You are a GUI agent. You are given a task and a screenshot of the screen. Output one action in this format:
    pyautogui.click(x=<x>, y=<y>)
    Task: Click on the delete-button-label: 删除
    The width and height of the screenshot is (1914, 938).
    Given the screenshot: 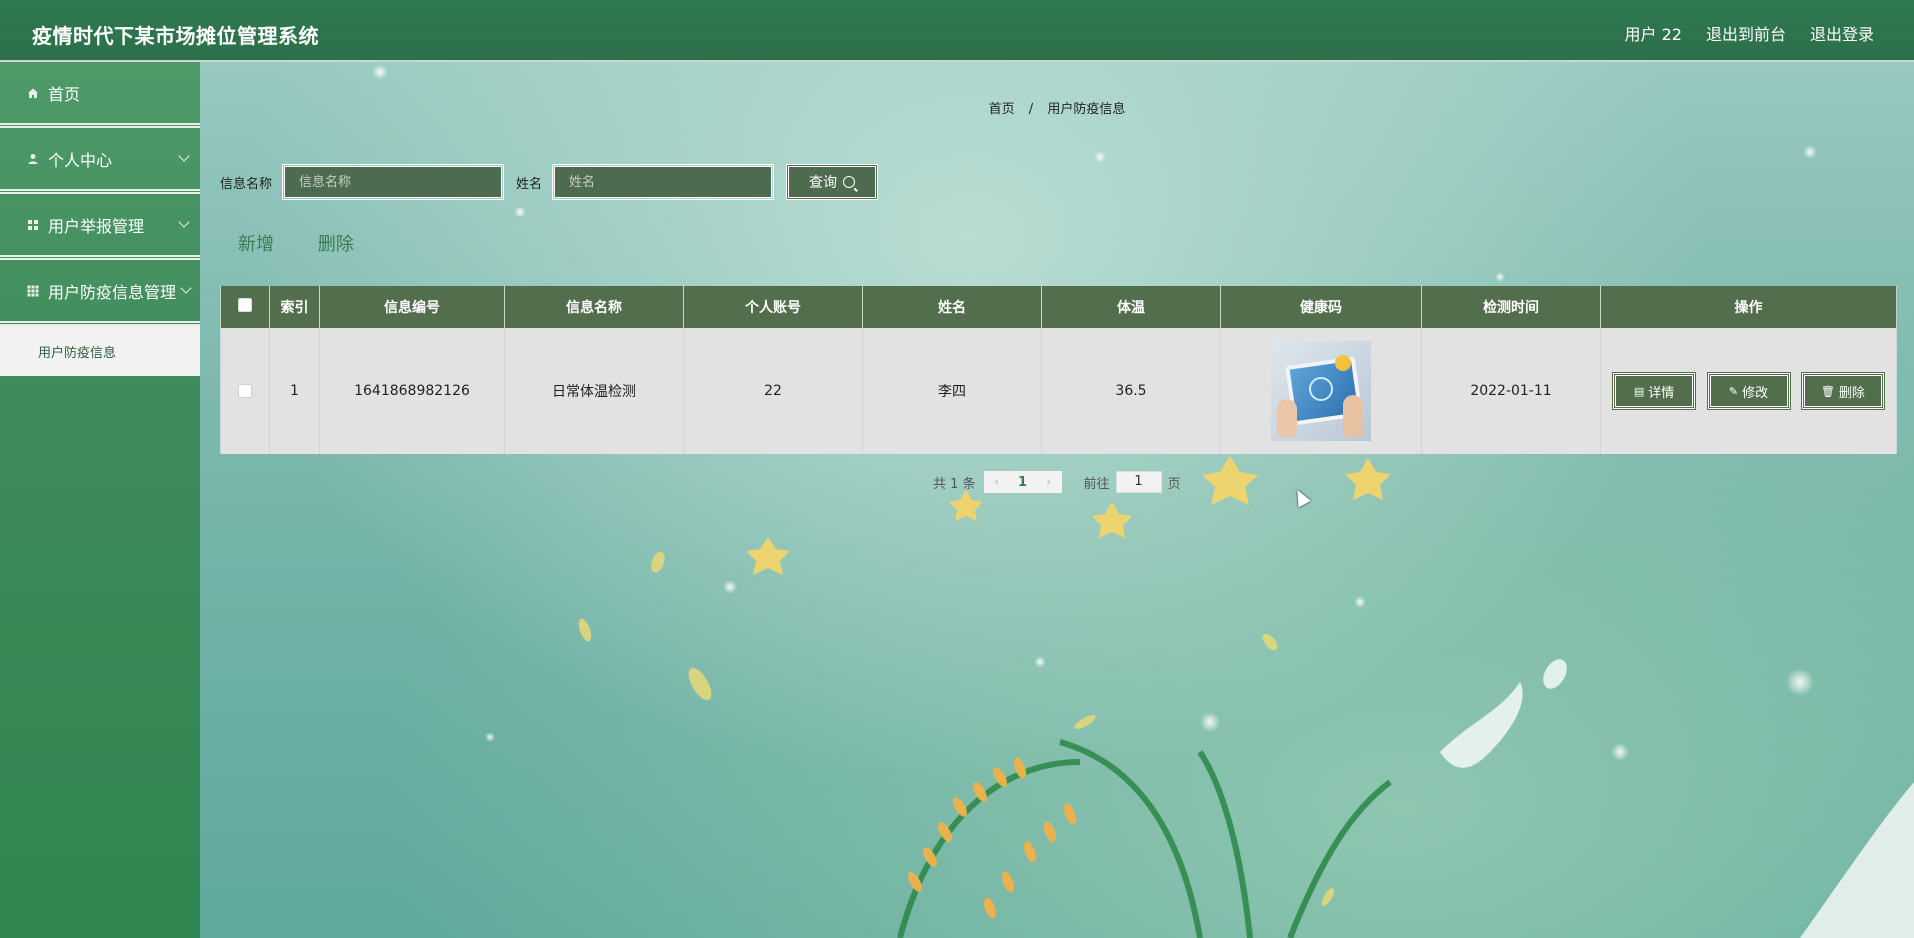 What is the action you would take?
    pyautogui.click(x=1851, y=393)
    